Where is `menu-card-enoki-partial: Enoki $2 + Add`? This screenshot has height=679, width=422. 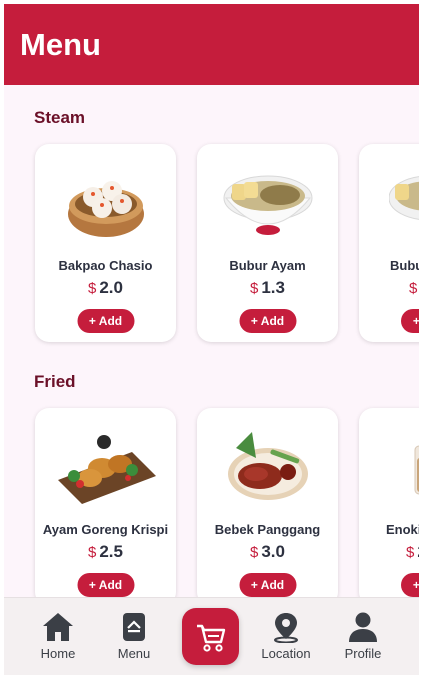
menu-card-enoki-partial: Enoki $2 + Add is located at coordinates (389, 502).